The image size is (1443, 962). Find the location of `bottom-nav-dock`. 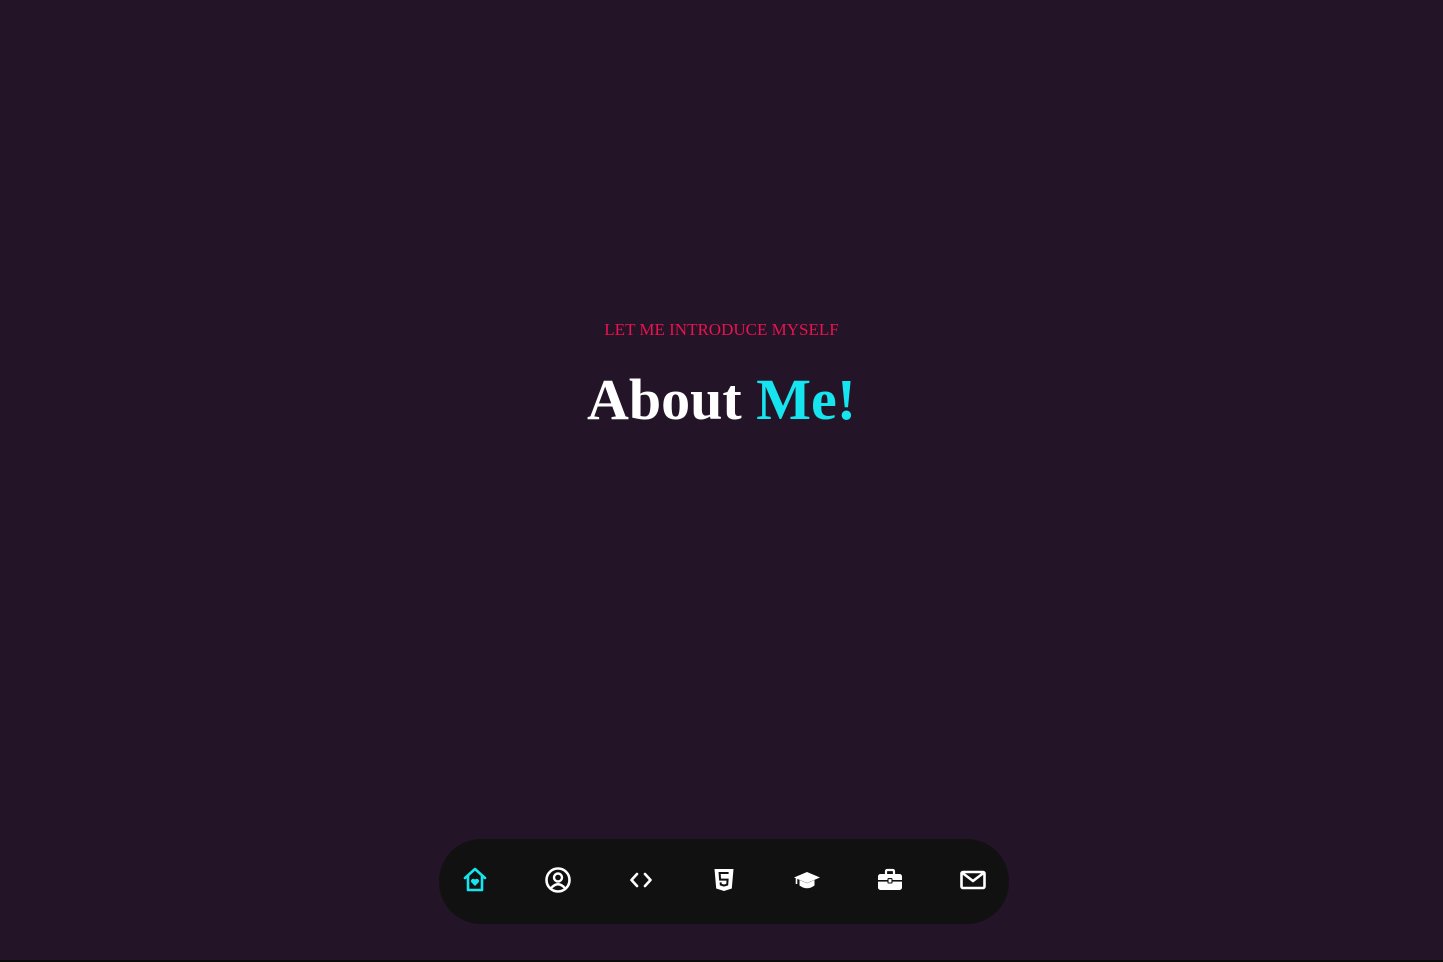

bottom-nav-dock is located at coordinates (724, 881).